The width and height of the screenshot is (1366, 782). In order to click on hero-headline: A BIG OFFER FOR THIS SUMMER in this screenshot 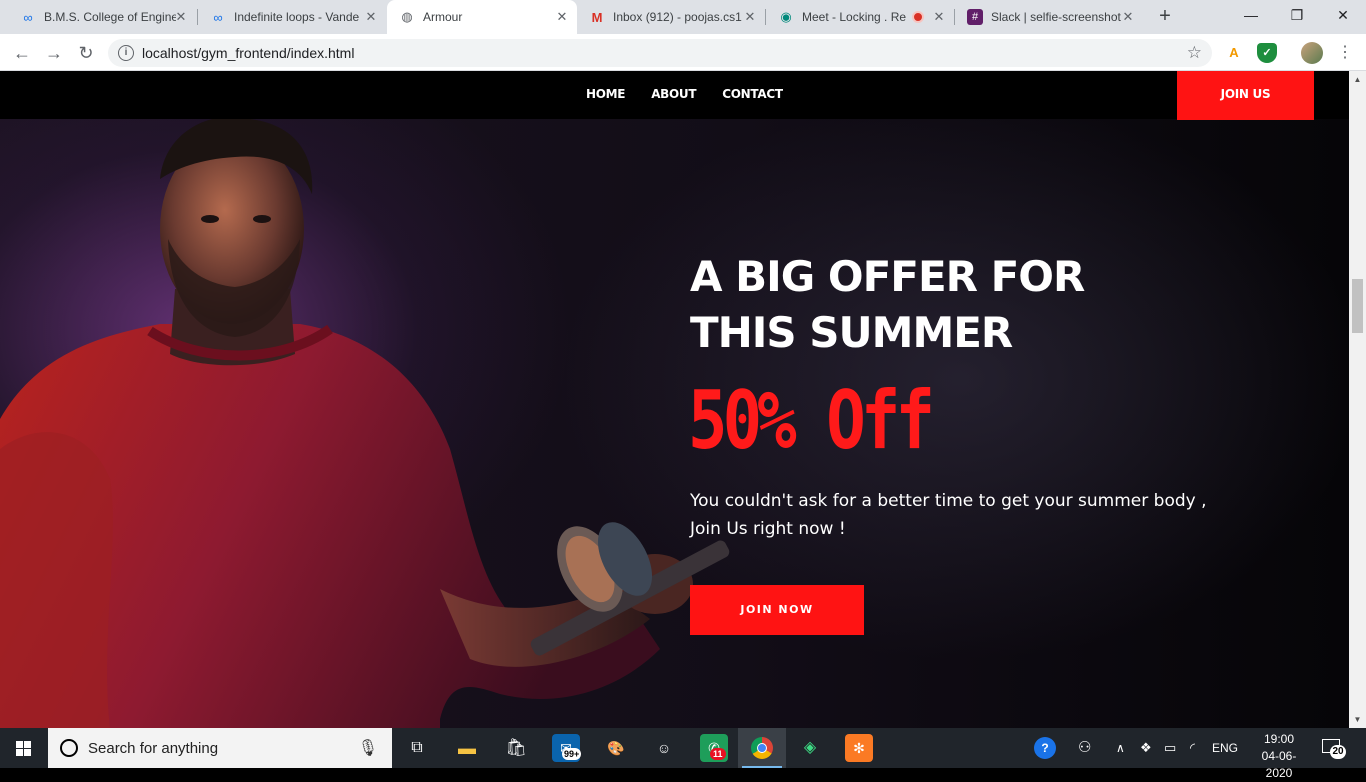, I will do `click(950, 305)`.